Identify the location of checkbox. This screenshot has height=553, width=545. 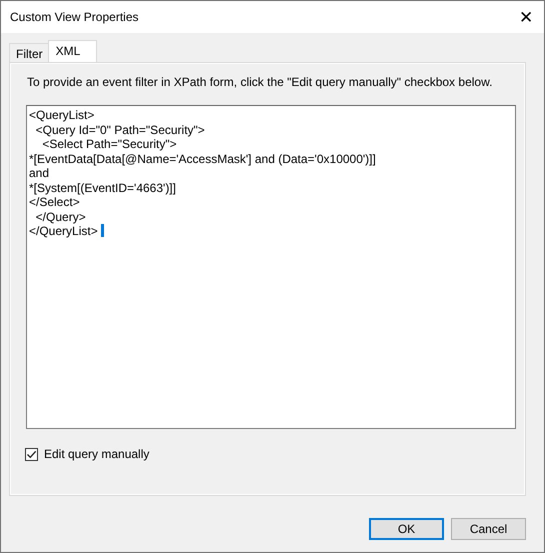
(31, 454).